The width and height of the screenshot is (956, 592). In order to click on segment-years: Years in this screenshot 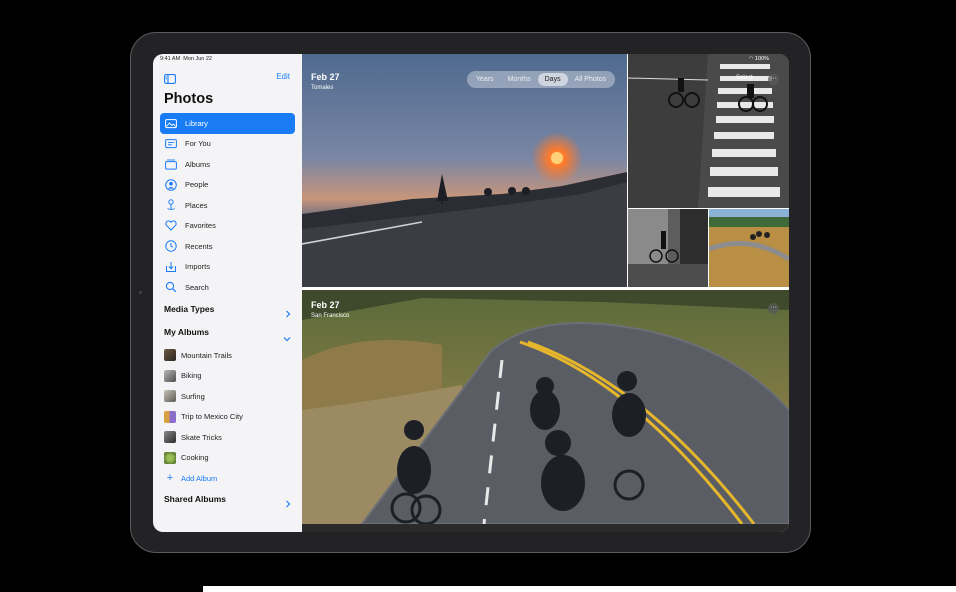, I will do `click(485, 79)`.